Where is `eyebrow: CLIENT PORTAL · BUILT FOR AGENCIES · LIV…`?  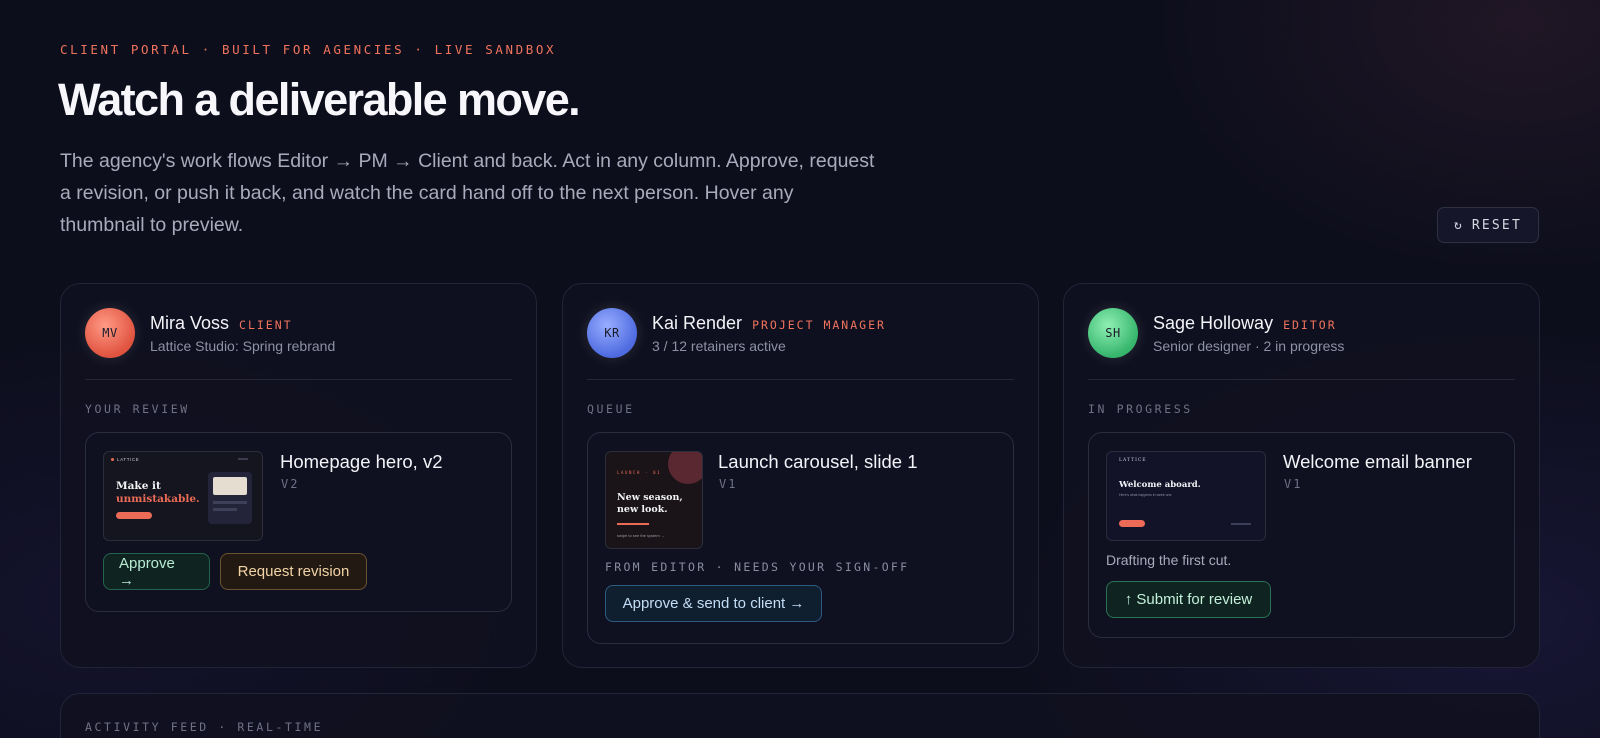 eyebrow: CLIENT PORTAL · BUILT FOR AGENCIES · LIV… is located at coordinates (308, 49).